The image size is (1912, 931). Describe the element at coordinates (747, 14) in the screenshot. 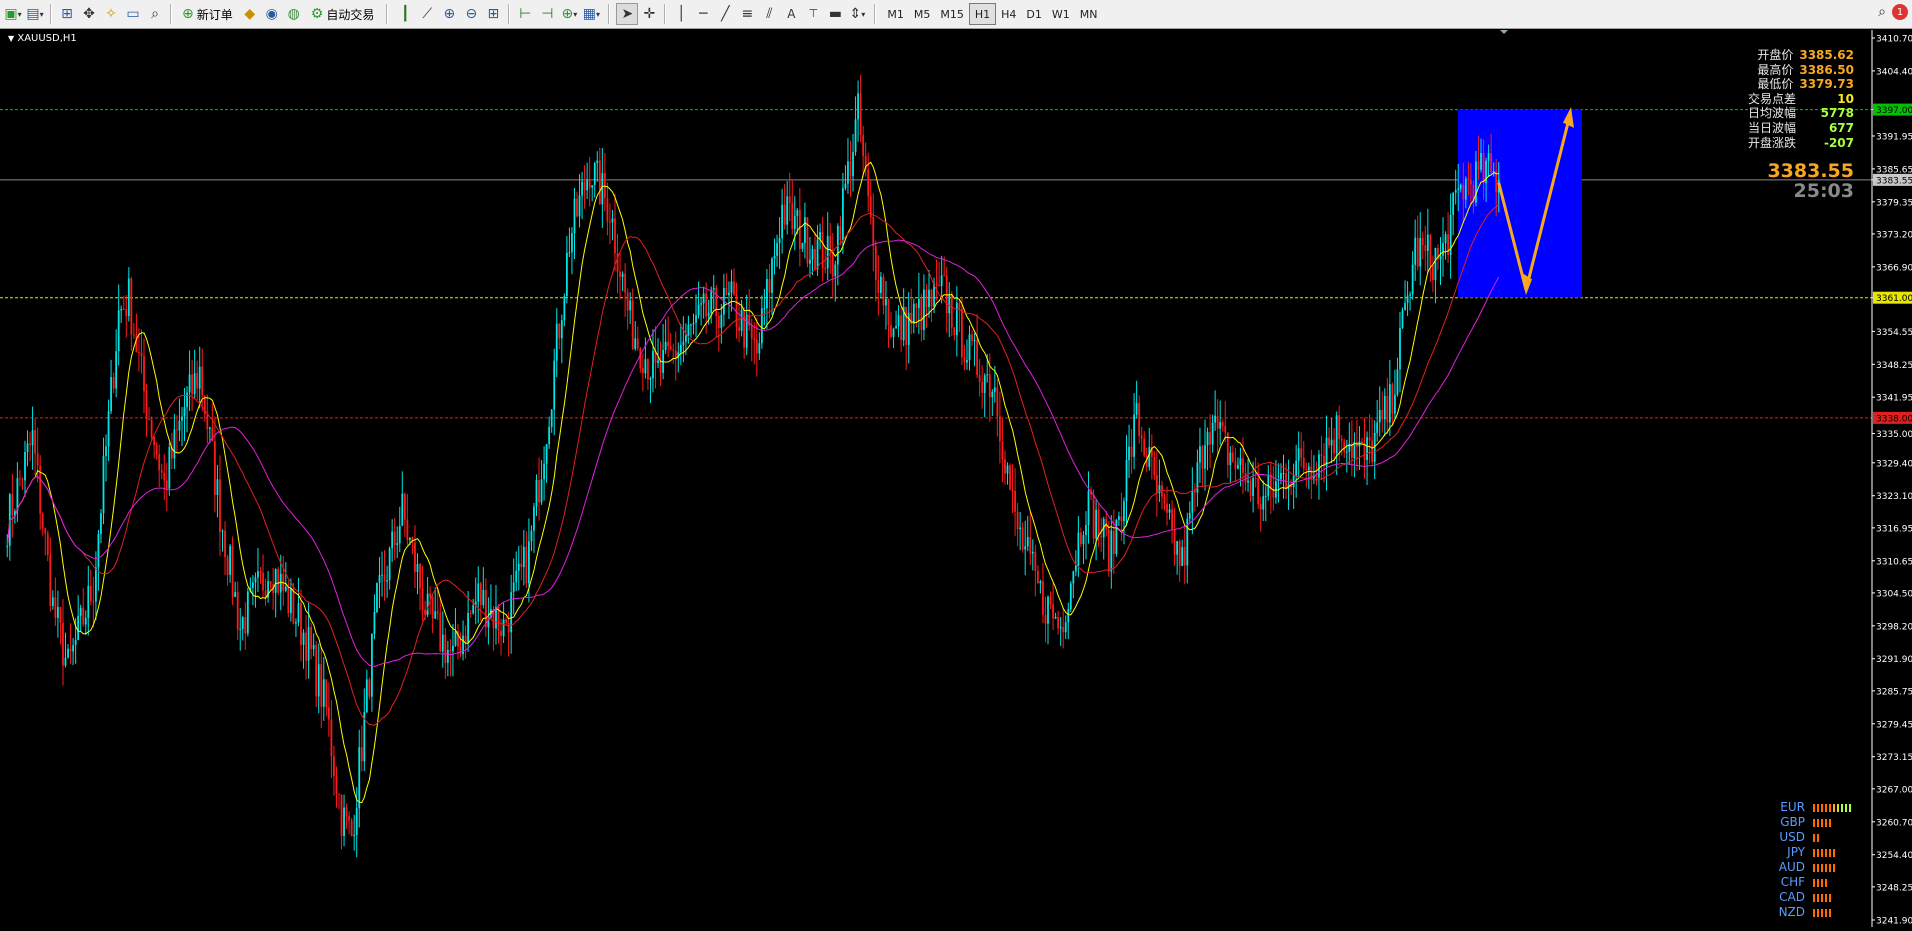

I see `fibonacci-icon: ≡` at that location.